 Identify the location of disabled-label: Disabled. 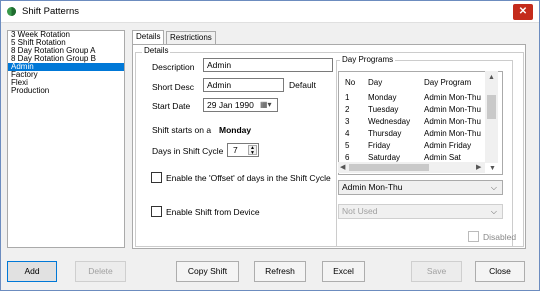
(500, 237).